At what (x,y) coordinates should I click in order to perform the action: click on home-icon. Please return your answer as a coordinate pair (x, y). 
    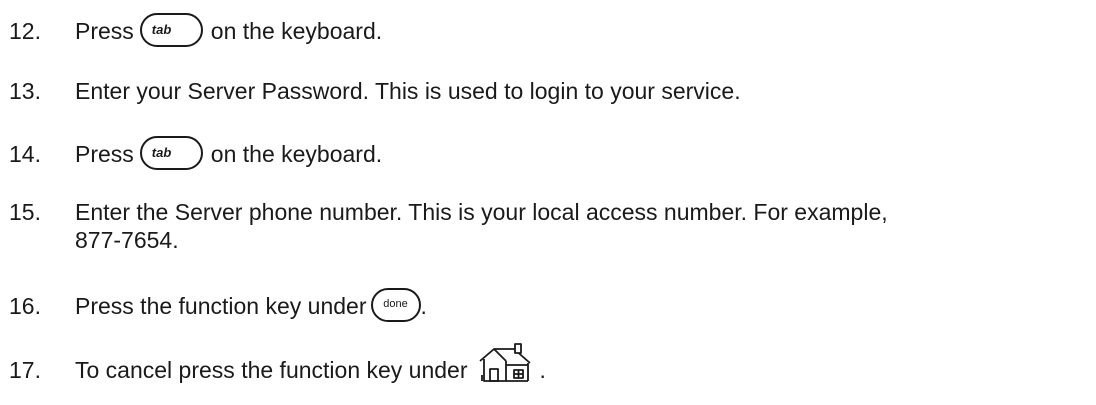
    Looking at the image, I should click on (507, 367).